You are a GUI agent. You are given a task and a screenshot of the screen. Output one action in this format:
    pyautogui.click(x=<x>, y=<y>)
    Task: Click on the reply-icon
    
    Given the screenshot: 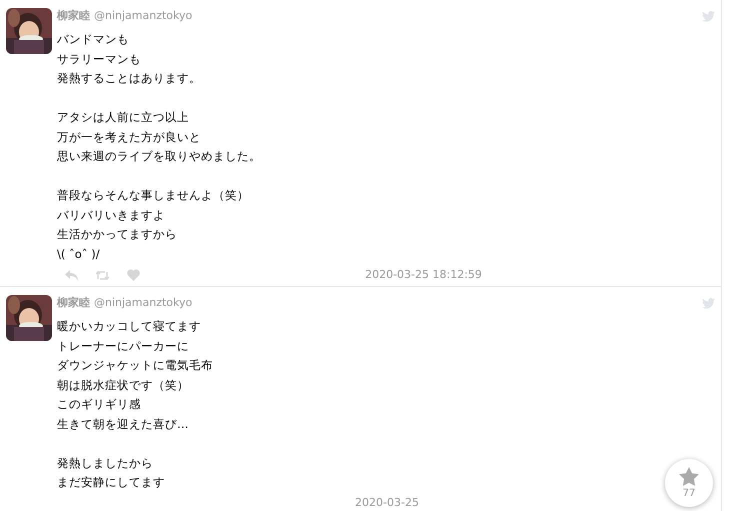 What is the action you would take?
    pyautogui.click(x=71, y=275)
    